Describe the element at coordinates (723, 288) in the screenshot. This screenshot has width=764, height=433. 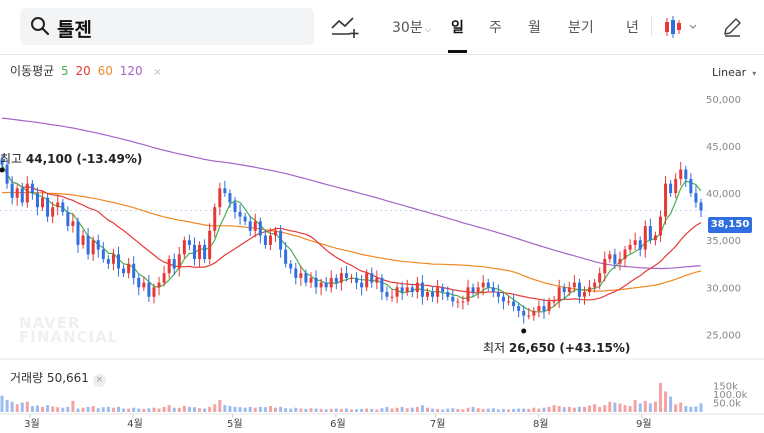
I see `y-tick-label: 30,000` at that location.